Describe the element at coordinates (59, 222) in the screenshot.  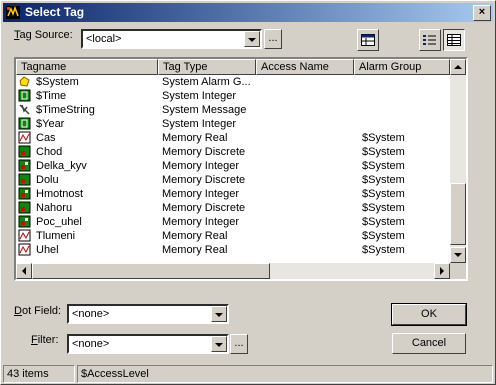
I see `tagname-cell: Poc_uhel` at that location.